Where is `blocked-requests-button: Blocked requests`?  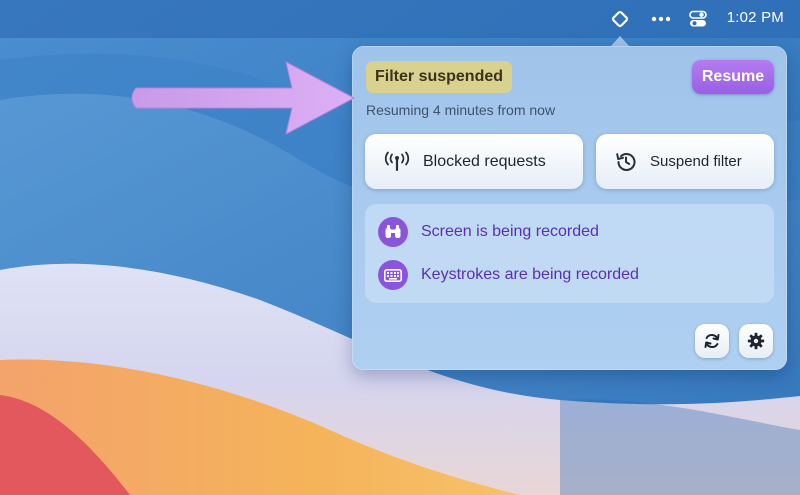
blocked-requests-button: Blocked requests is located at coordinates (474, 161).